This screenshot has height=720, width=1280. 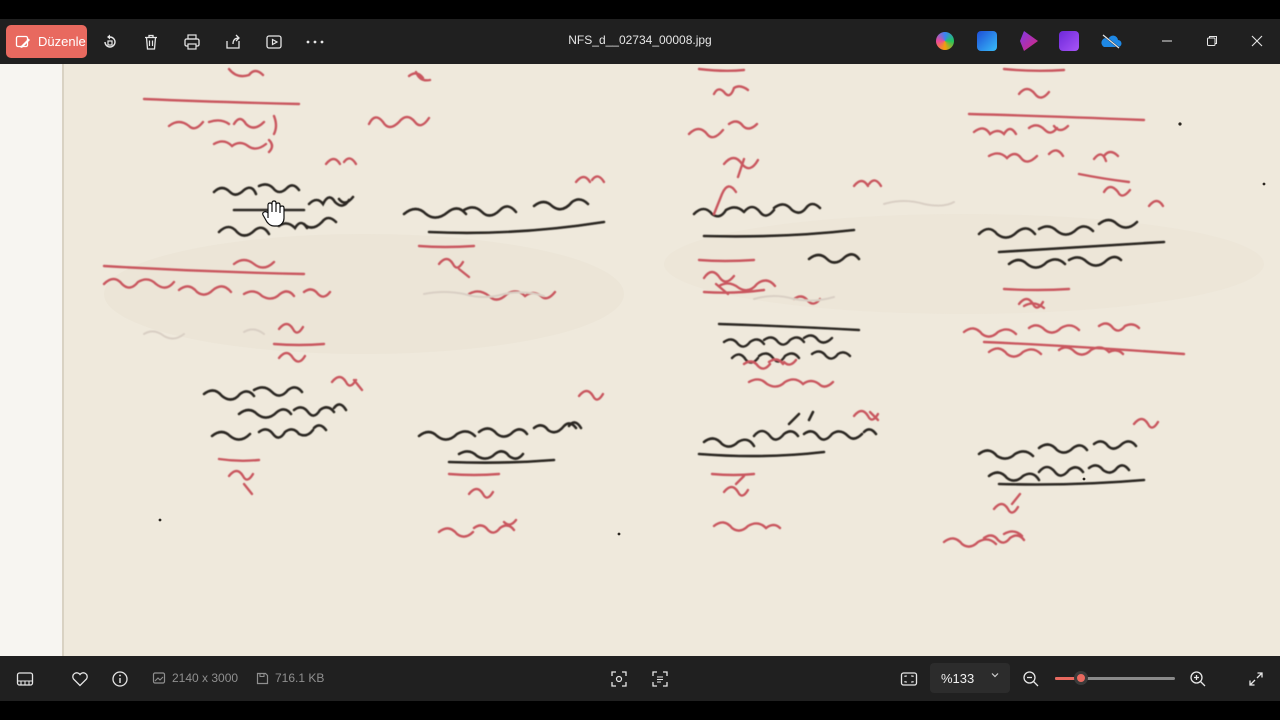 I want to click on viewer-margin, so click(x=31, y=360).